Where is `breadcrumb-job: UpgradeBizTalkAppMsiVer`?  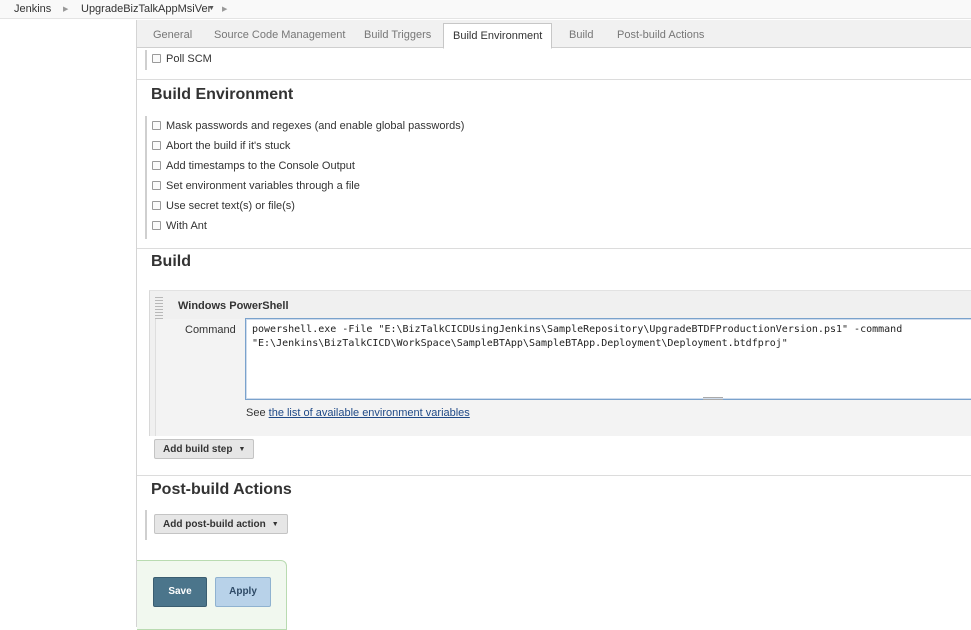 breadcrumb-job: UpgradeBizTalkAppMsiVer is located at coordinates (146, 9).